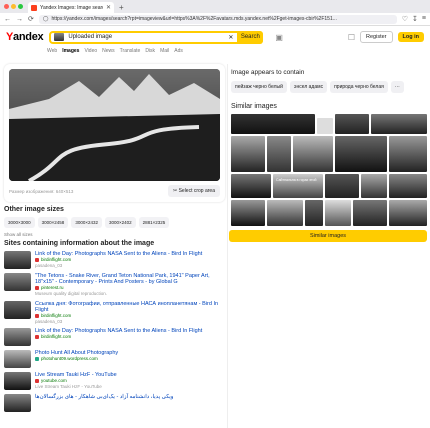 This screenshot has width=430, height=428. I want to click on camera-icon: ▣, so click(279, 37).